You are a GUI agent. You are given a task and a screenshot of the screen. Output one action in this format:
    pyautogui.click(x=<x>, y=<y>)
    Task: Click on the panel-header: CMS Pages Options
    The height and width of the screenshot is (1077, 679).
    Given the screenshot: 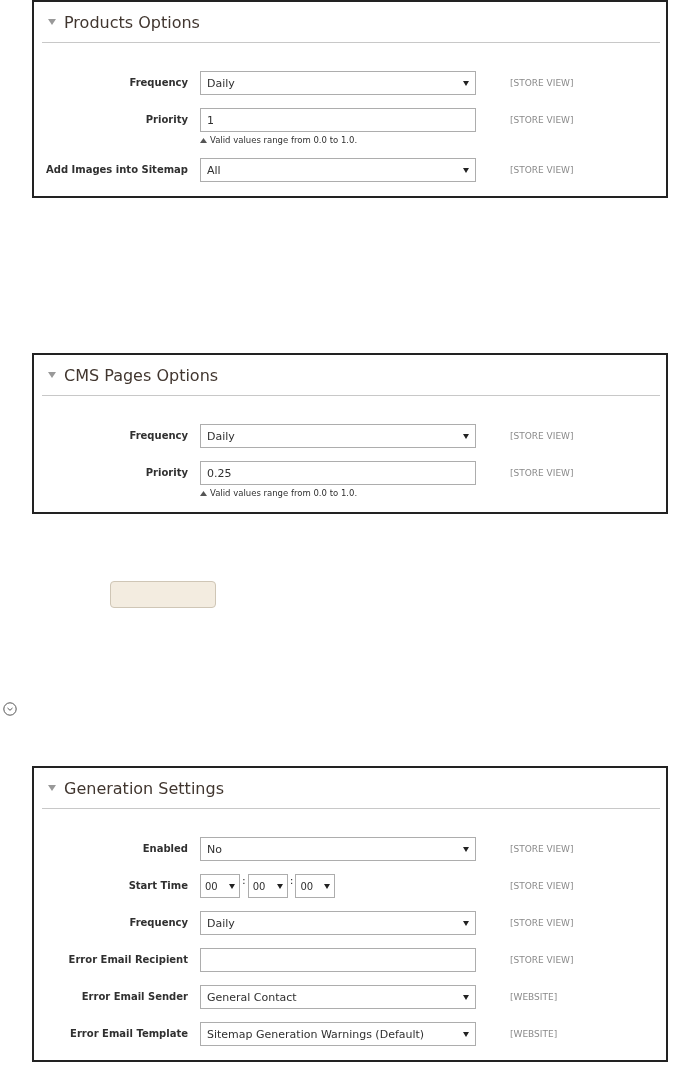 What is the action you would take?
    pyautogui.click(x=351, y=375)
    